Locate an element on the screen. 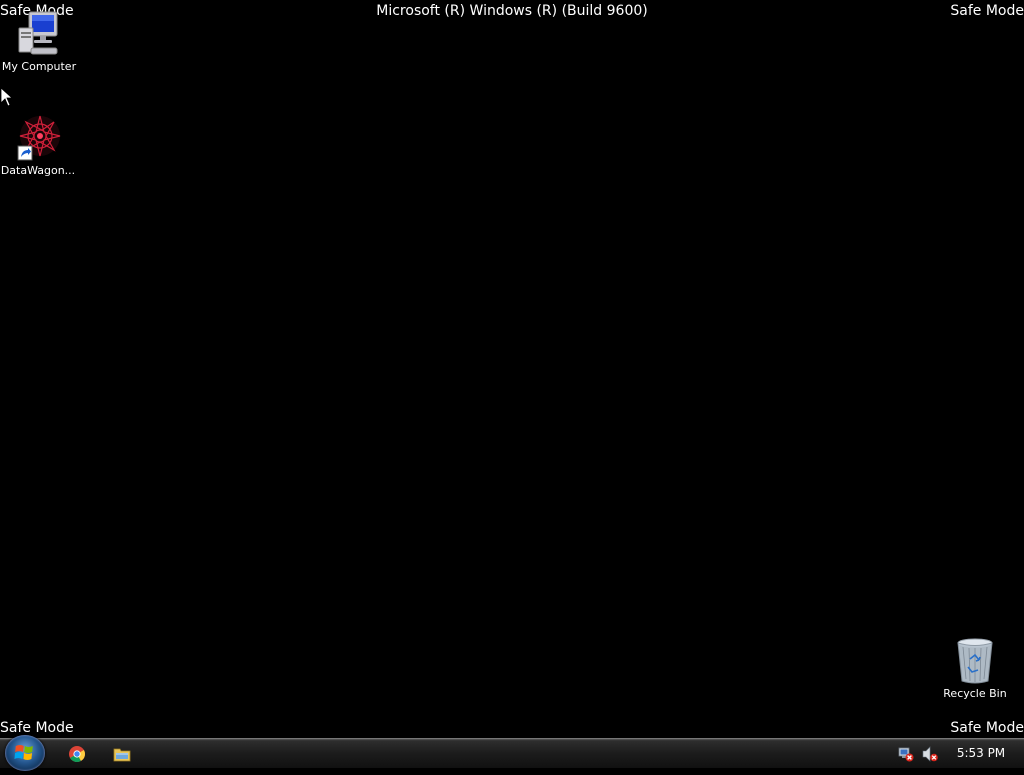 The width and height of the screenshot is (1024, 775). safe-mode-label-bottom-left: Safe Mode is located at coordinates (37, 728).